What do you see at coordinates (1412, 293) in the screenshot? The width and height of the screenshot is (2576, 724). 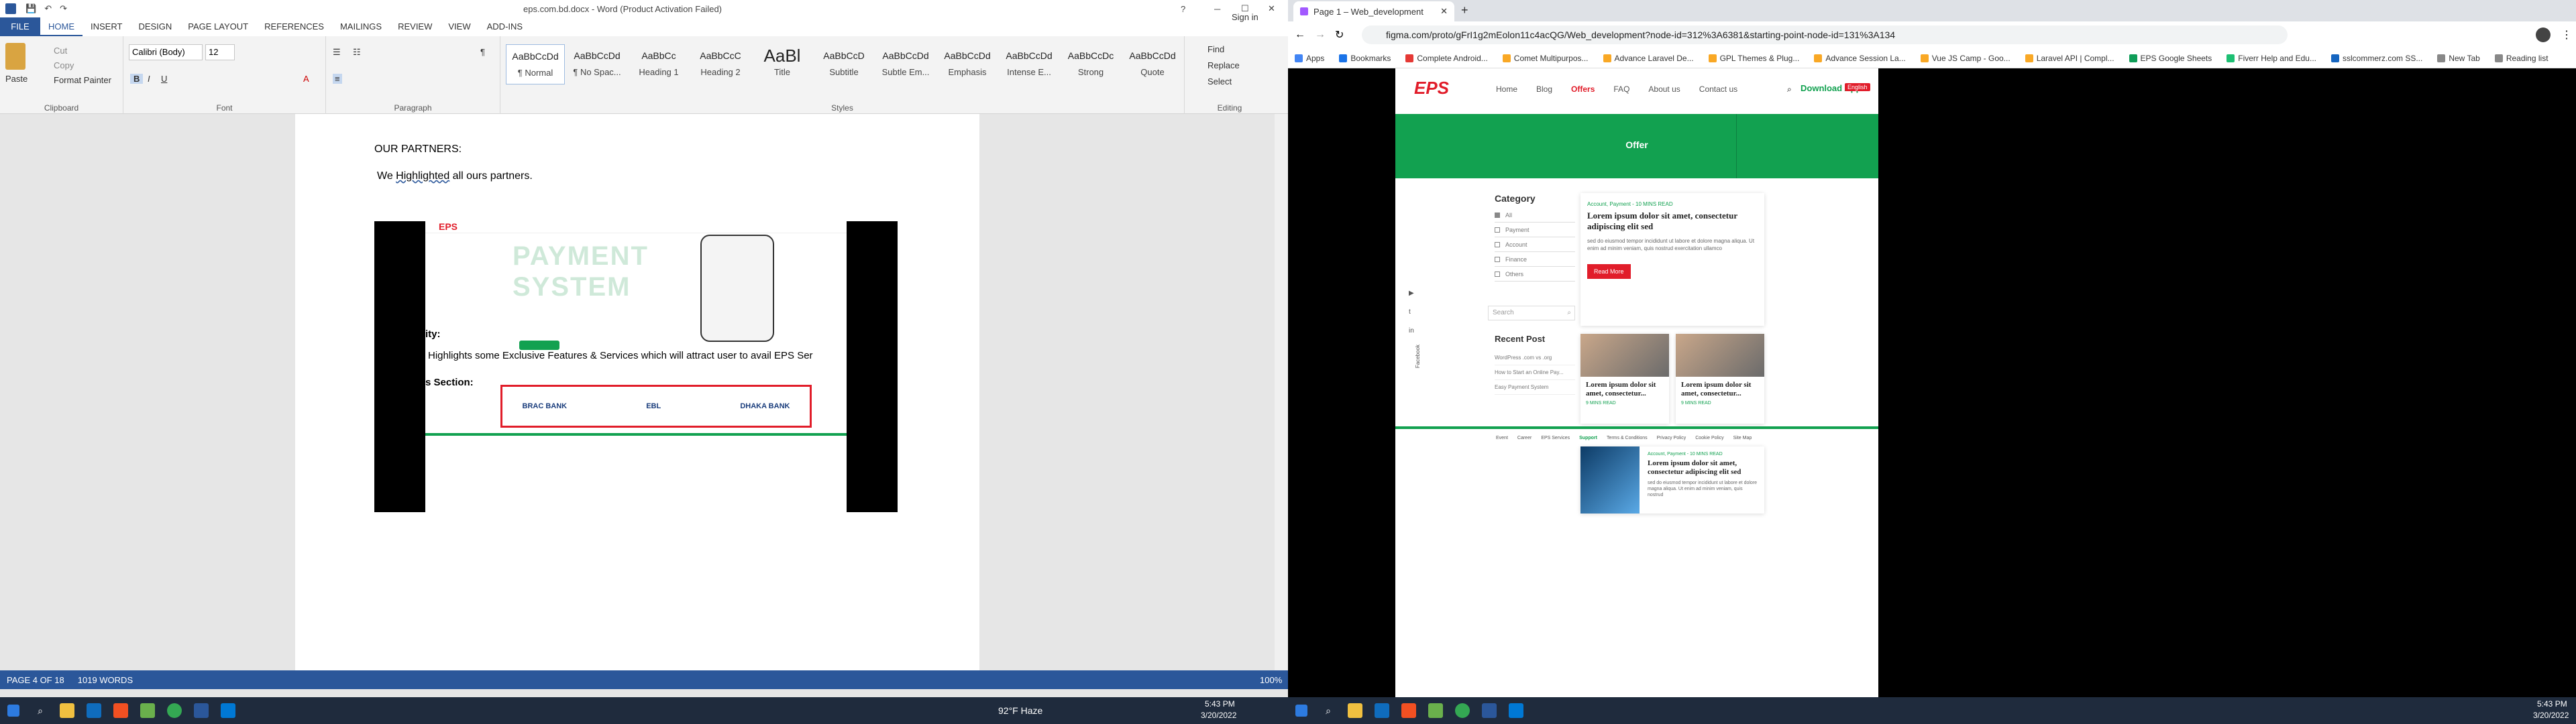 I see `youtube-icon: ▶` at bounding box center [1412, 293].